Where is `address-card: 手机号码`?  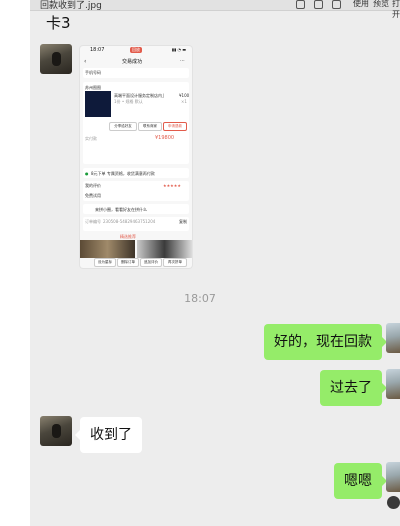
address-card: 手机号码 is located at coordinates (136, 73).